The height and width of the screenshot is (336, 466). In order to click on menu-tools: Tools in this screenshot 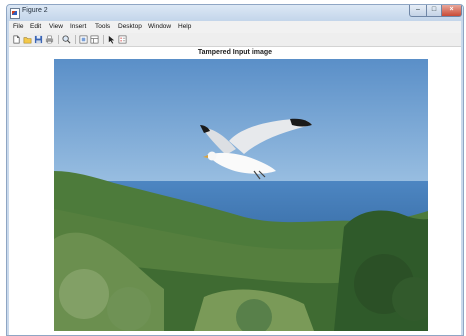, I will do `click(102, 26)`.